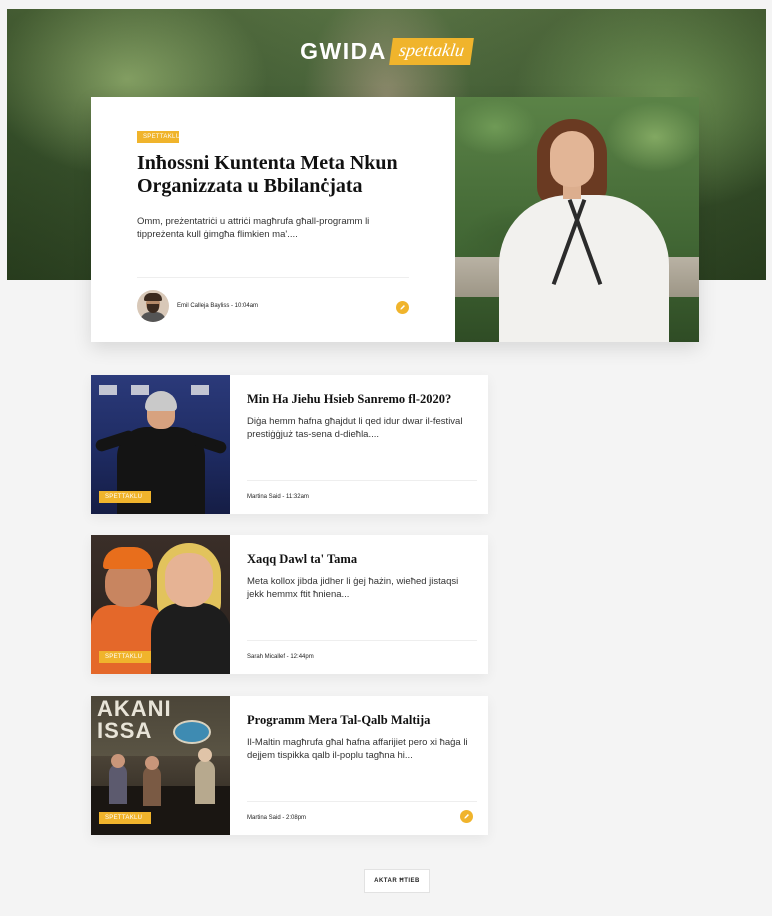 The height and width of the screenshot is (916, 772). What do you see at coordinates (577, 219) in the screenshot?
I see `featured-image` at bounding box center [577, 219].